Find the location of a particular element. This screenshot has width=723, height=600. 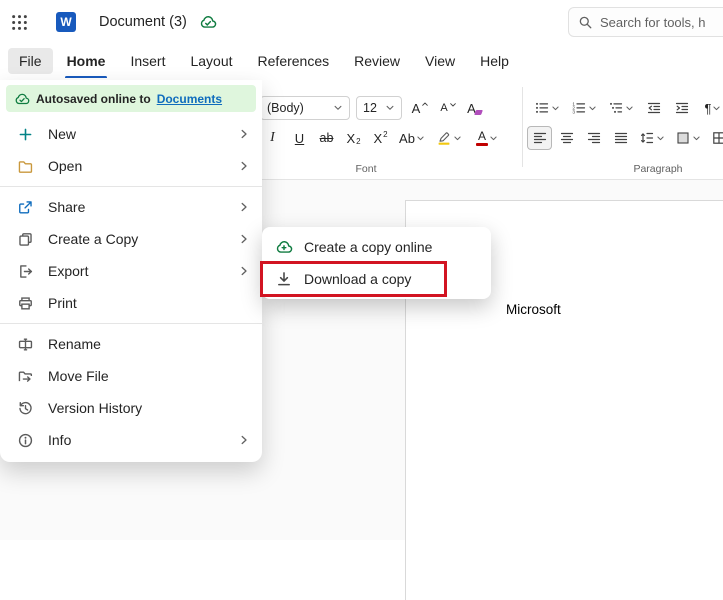

font-size-combo: 12 is located at coordinates (379, 108).